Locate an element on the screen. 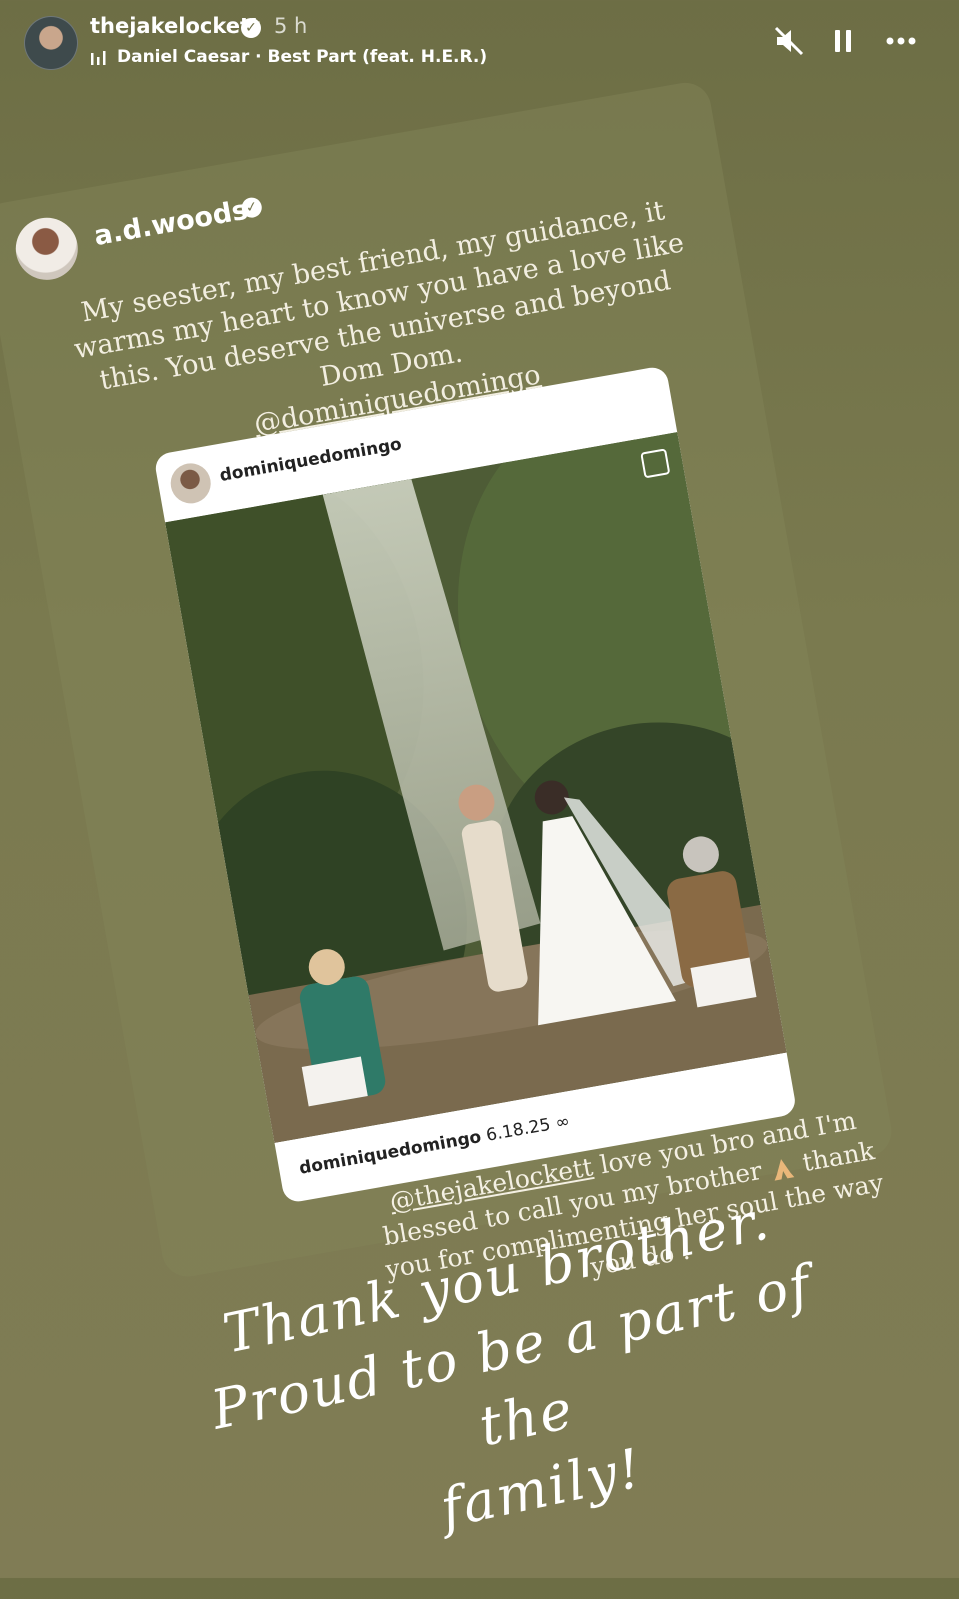 This screenshot has height=1599, width=959. post-author-username: dominiquedomingo is located at coordinates (310, 460).